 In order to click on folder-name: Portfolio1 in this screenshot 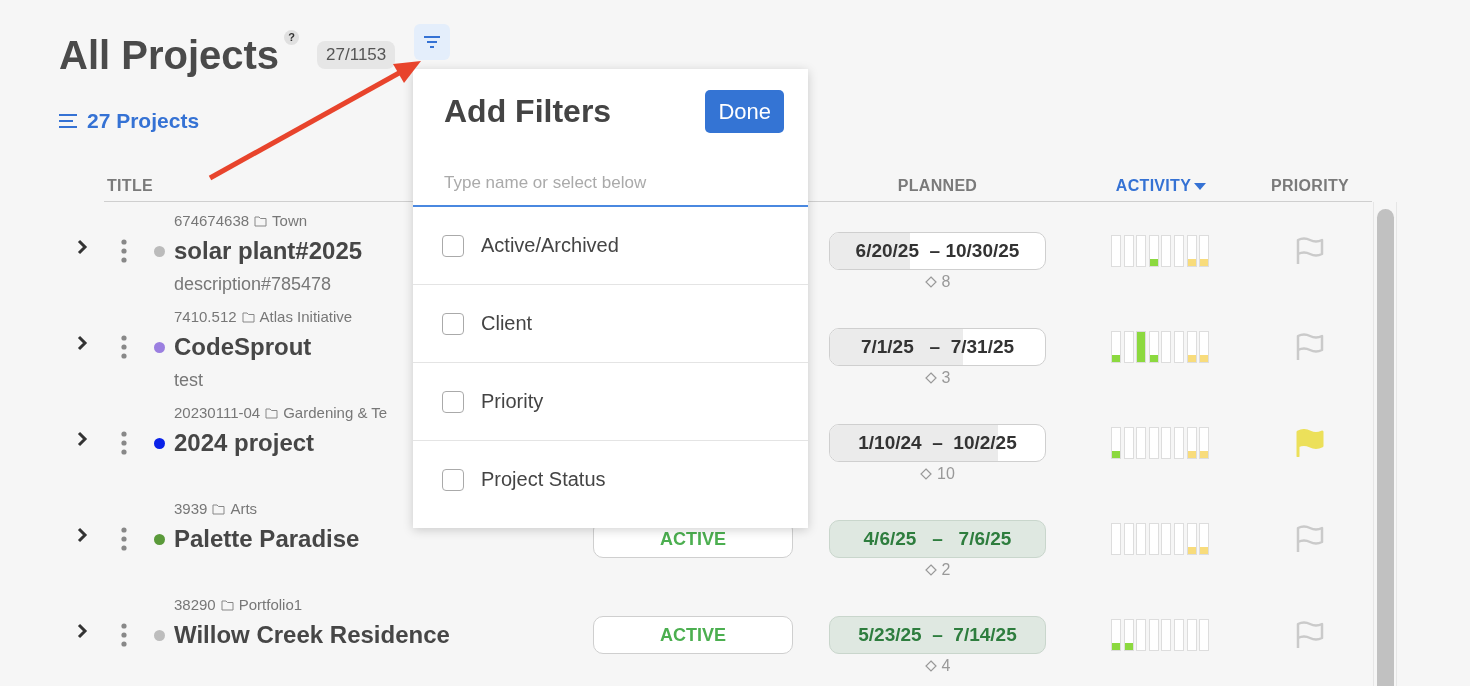, I will do `click(270, 605)`.